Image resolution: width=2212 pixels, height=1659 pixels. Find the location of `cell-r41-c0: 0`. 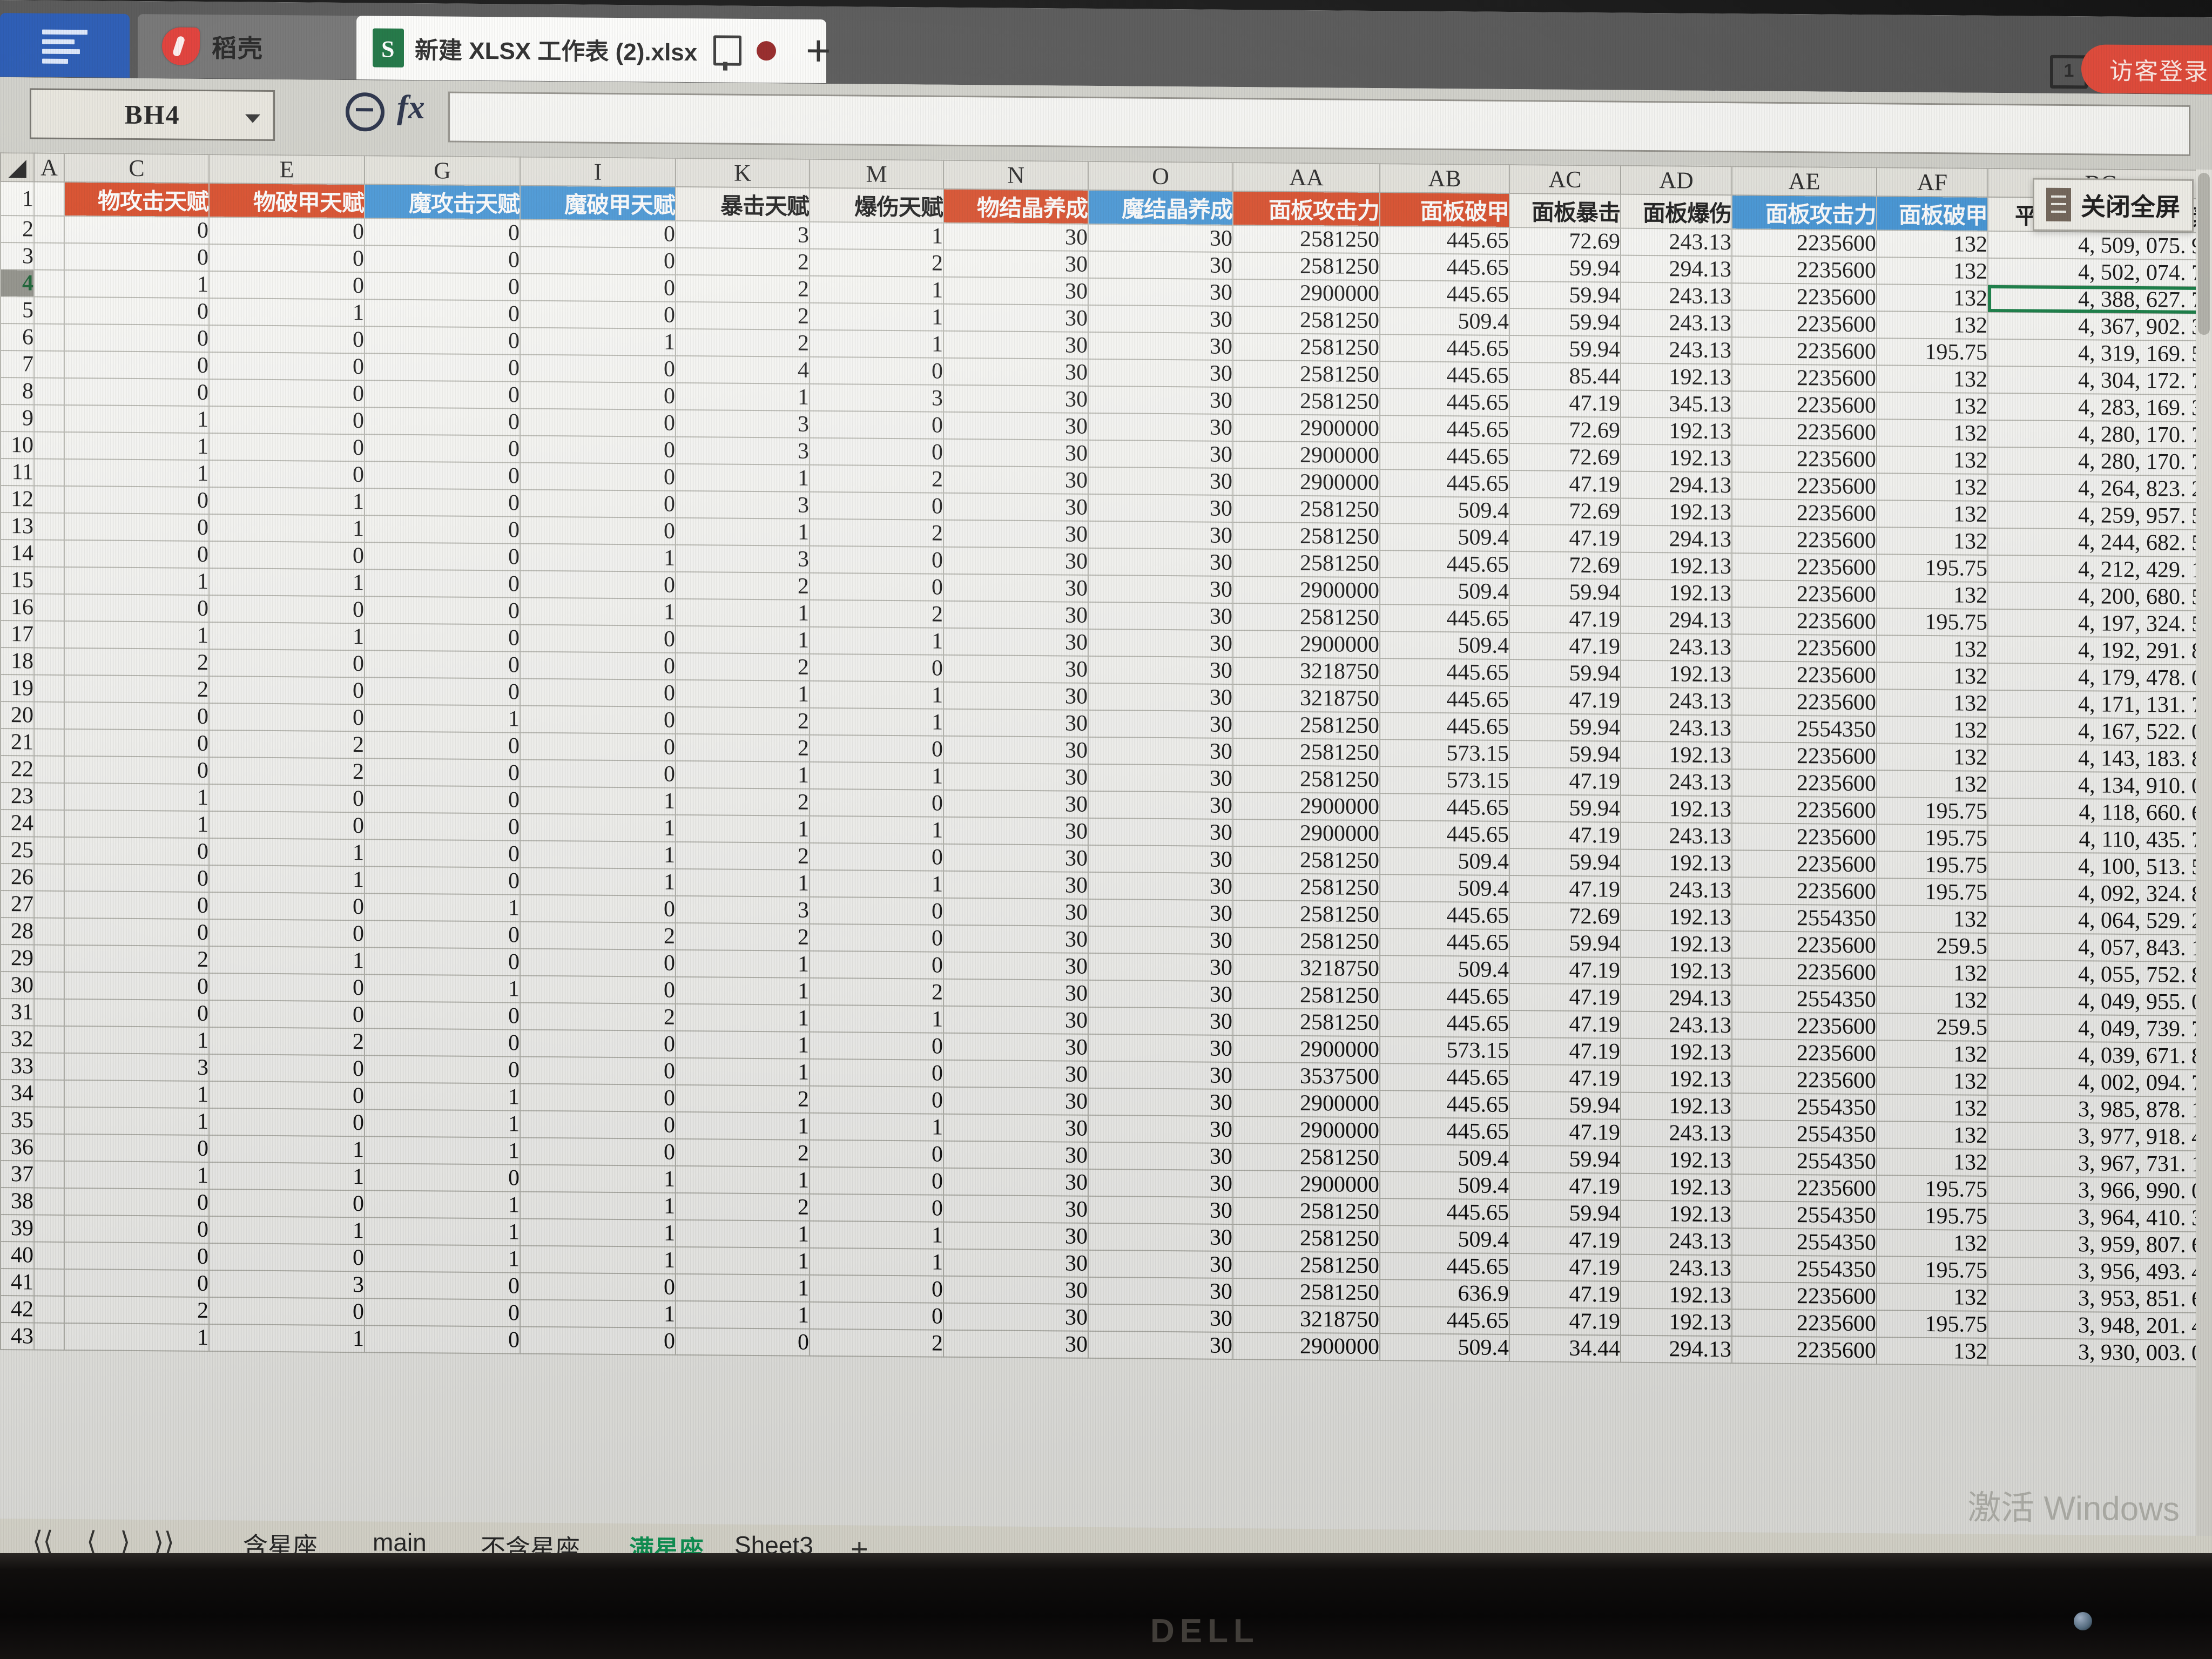

cell-r41-c0: 0 is located at coordinates (136, 1283).